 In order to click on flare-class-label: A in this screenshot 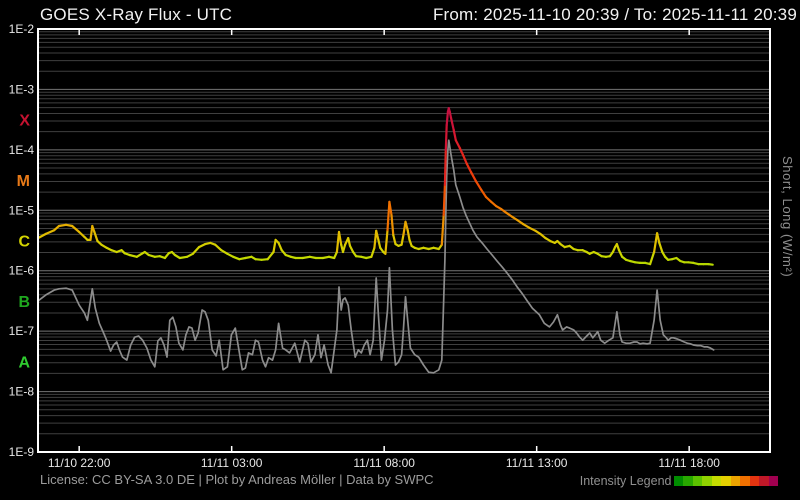, I will do `click(24, 362)`.